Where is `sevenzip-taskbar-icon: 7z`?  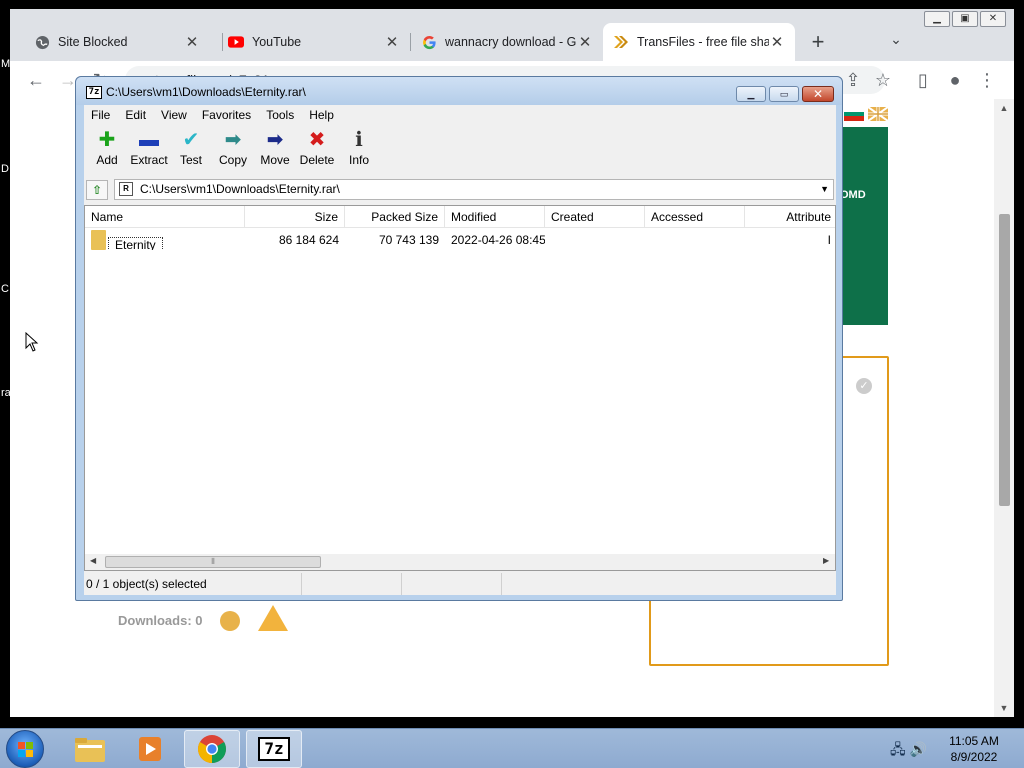 sevenzip-taskbar-icon: 7z is located at coordinates (274, 749).